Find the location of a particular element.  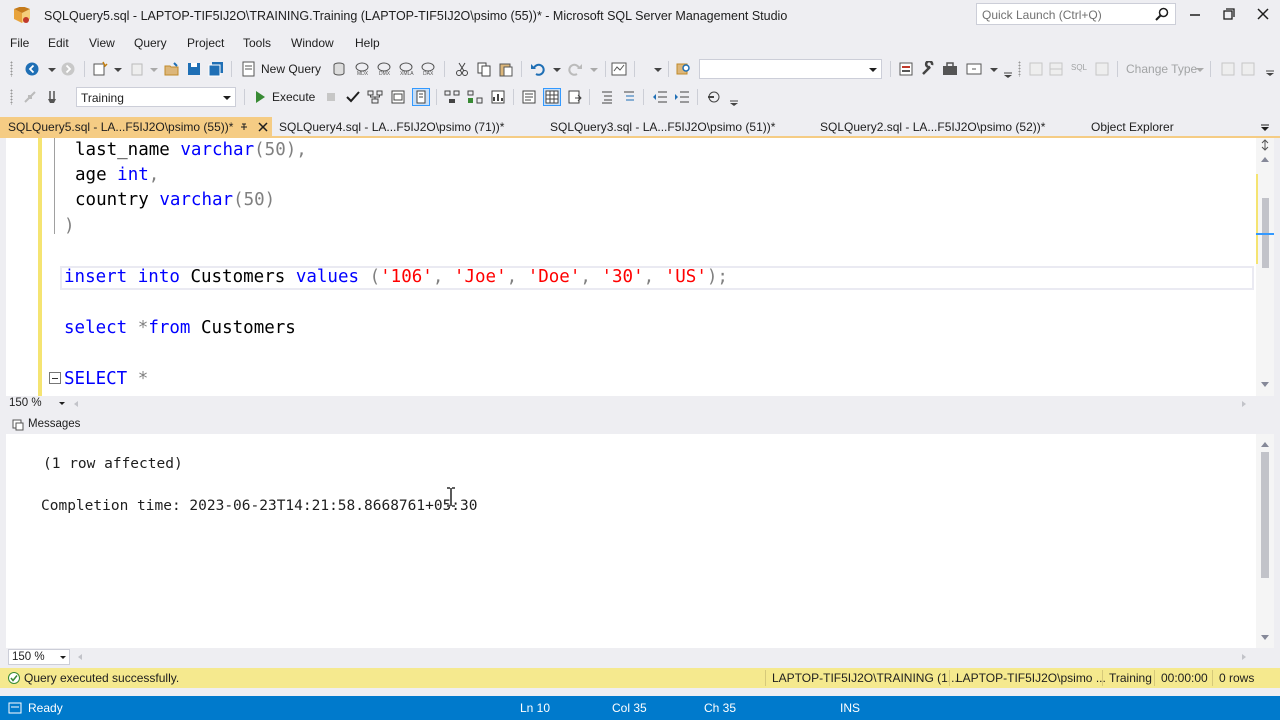

svg-text: MDX is located at coordinates (363, 74).